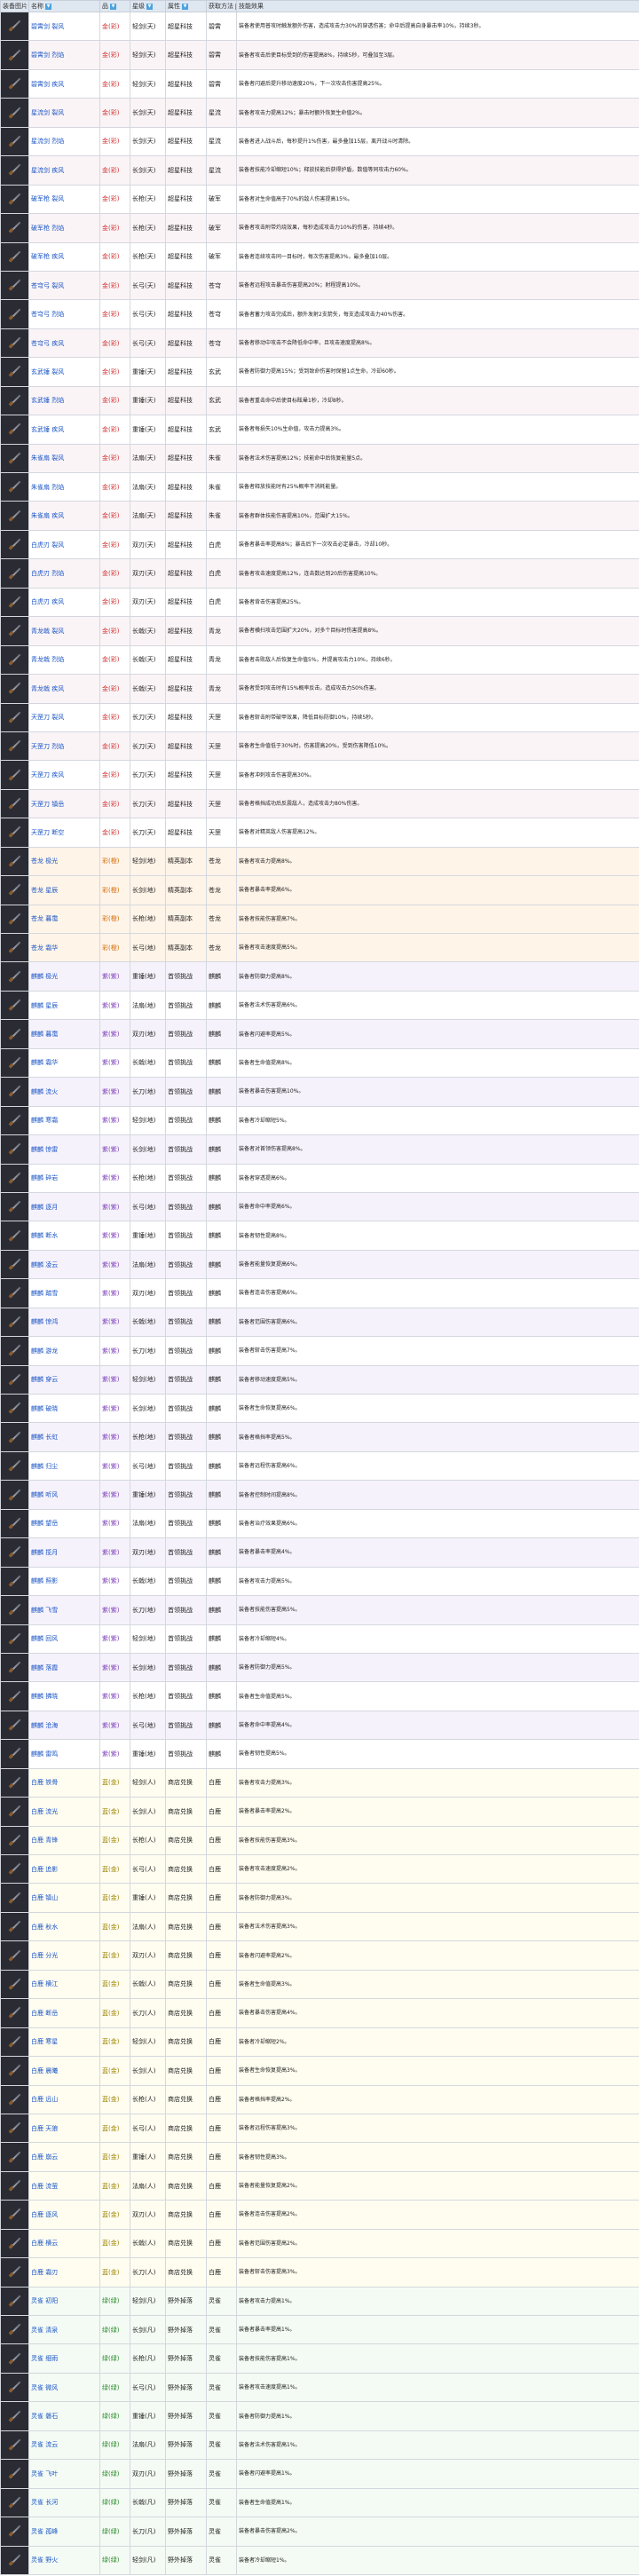  What do you see at coordinates (319, 2474) in the screenshot?
I see `table-row: 灵雀 飞叶 绿(绿) 双刃(凡) 野外掉落 灵雀 装备者闪避率提高1%。` at bounding box center [319, 2474].